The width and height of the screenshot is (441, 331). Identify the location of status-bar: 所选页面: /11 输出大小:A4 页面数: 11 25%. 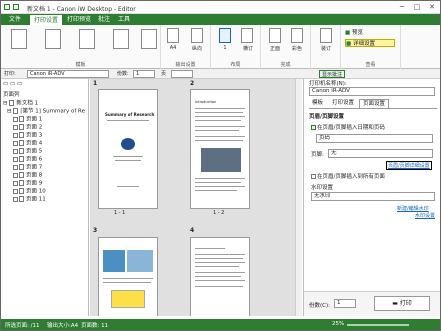
(220, 324).